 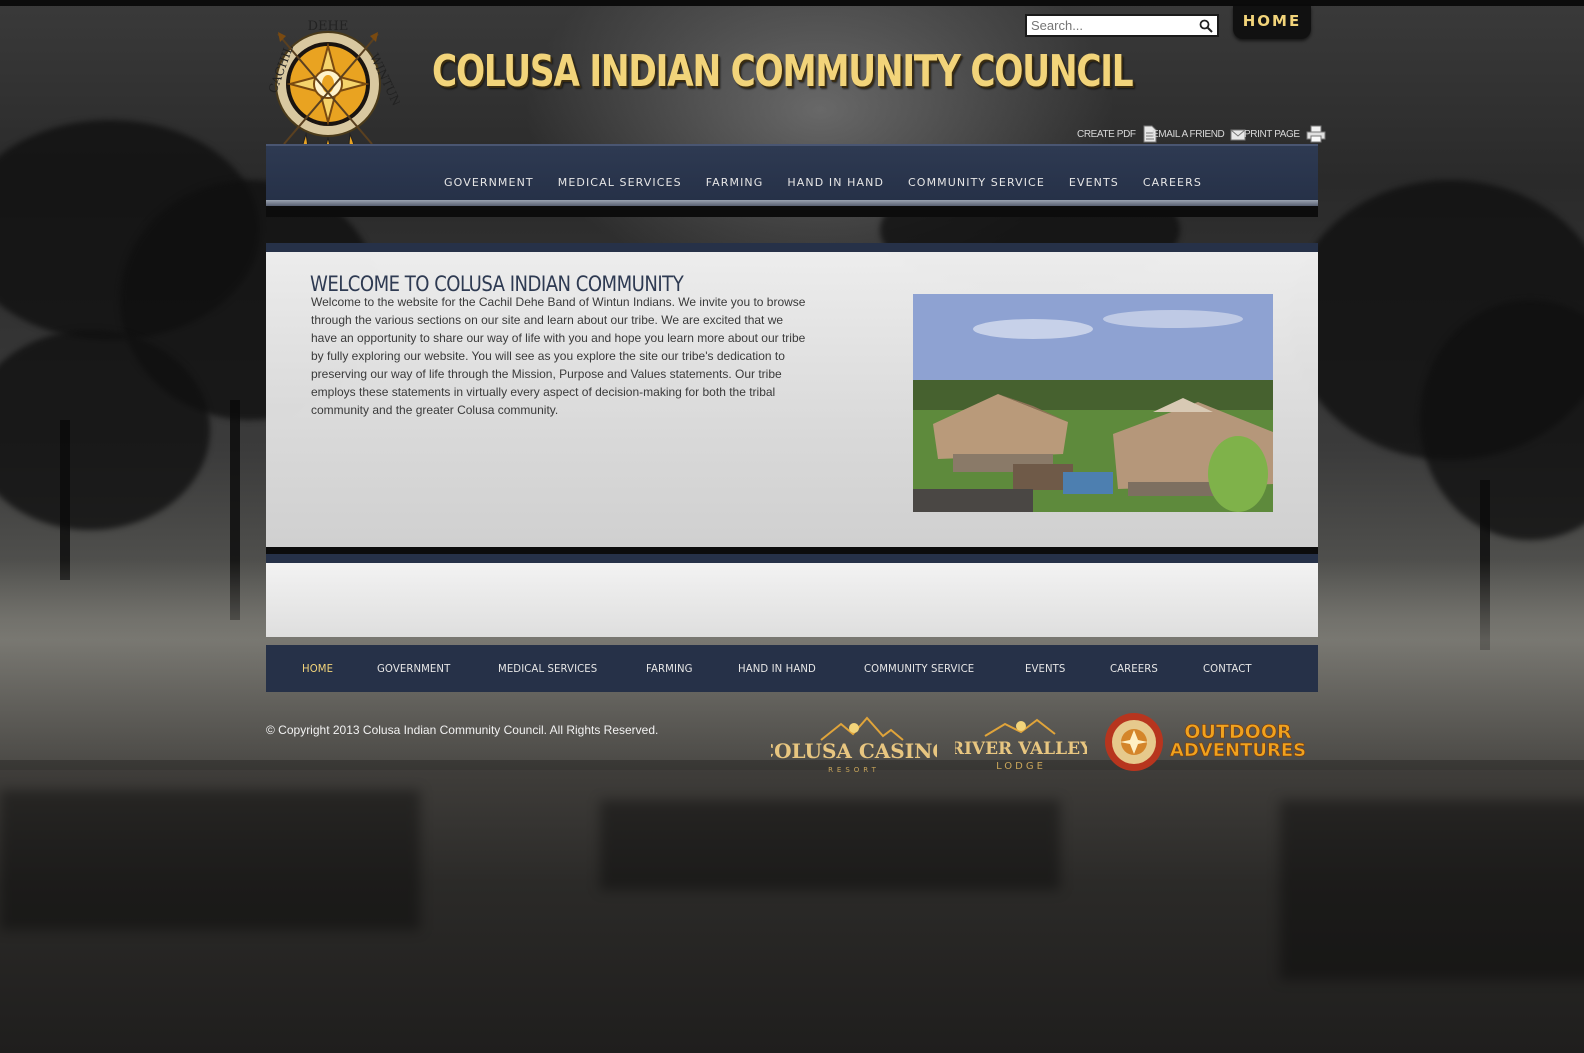 I want to click on svg-text: ADVENTURES, so click(x=1238, y=750).